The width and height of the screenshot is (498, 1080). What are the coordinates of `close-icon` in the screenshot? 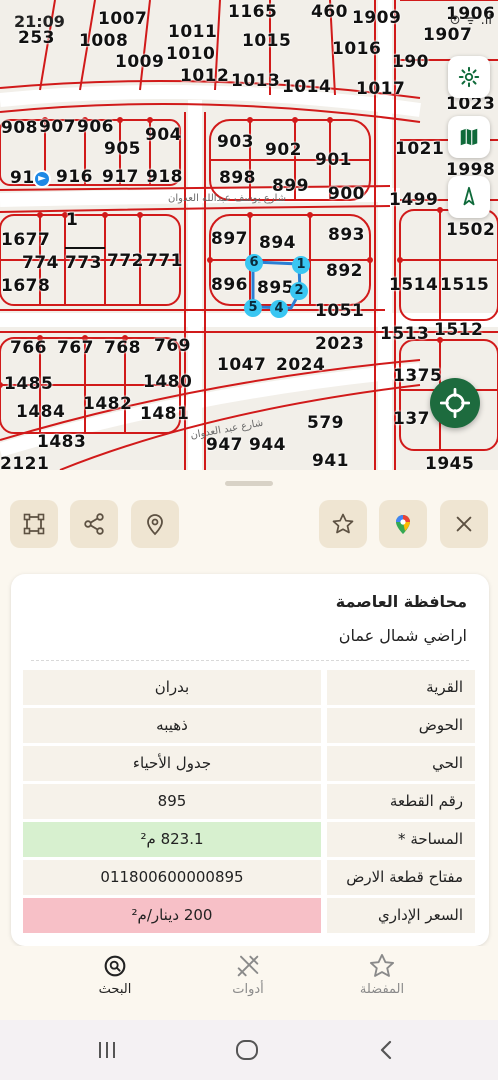 It's located at (464, 524).